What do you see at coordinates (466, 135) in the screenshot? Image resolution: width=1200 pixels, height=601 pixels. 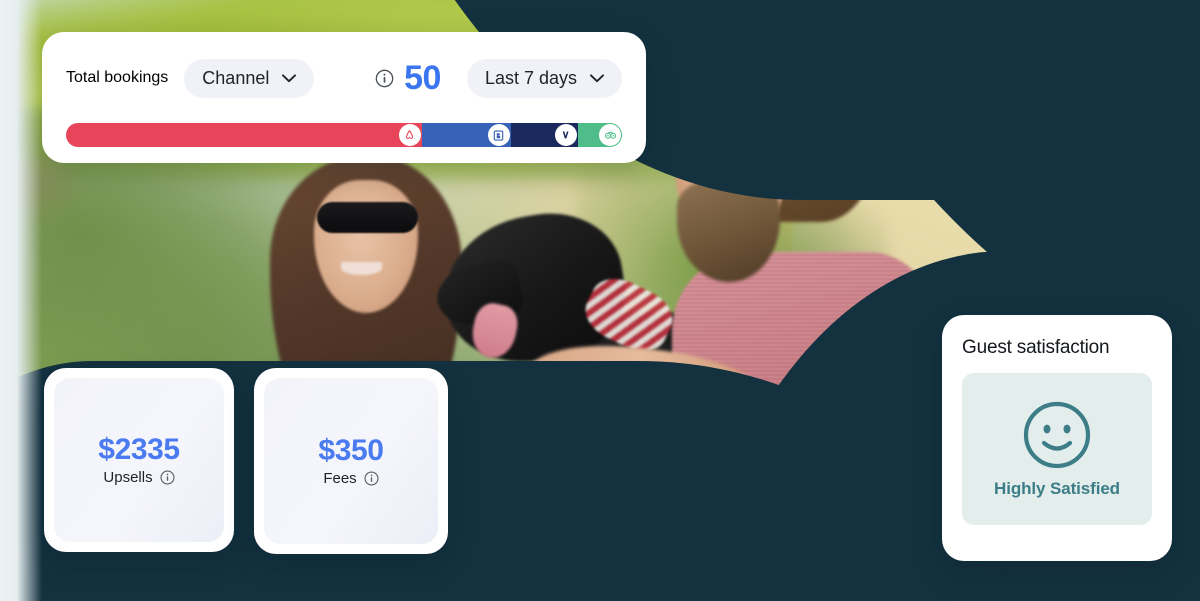 I see `channel-segment-booking` at bounding box center [466, 135].